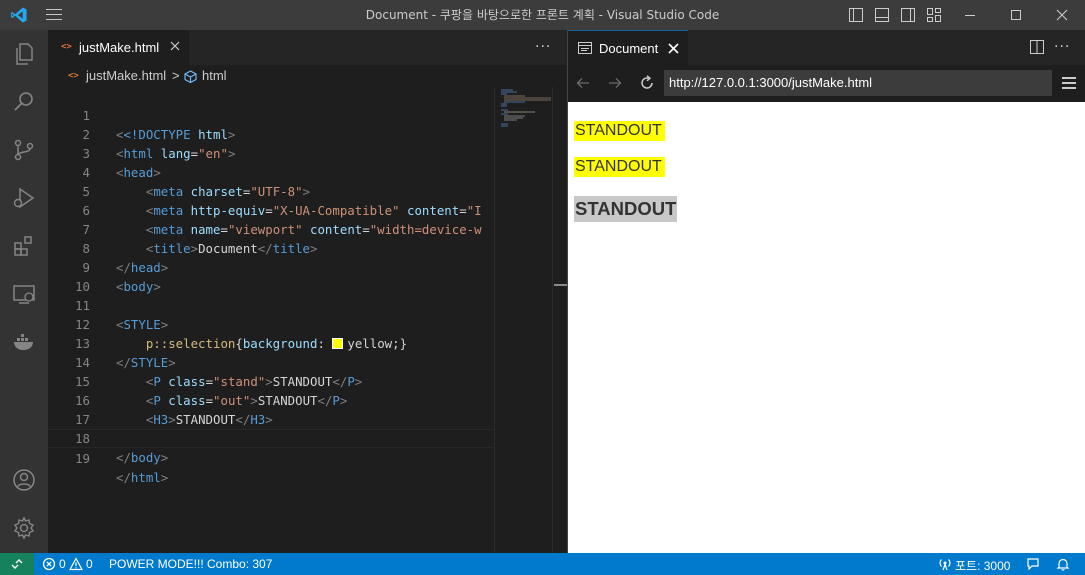 This screenshot has height=575, width=1085. Describe the element at coordinates (543, 47) in the screenshot. I see `editor-more-actions-icon: ···` at that location.